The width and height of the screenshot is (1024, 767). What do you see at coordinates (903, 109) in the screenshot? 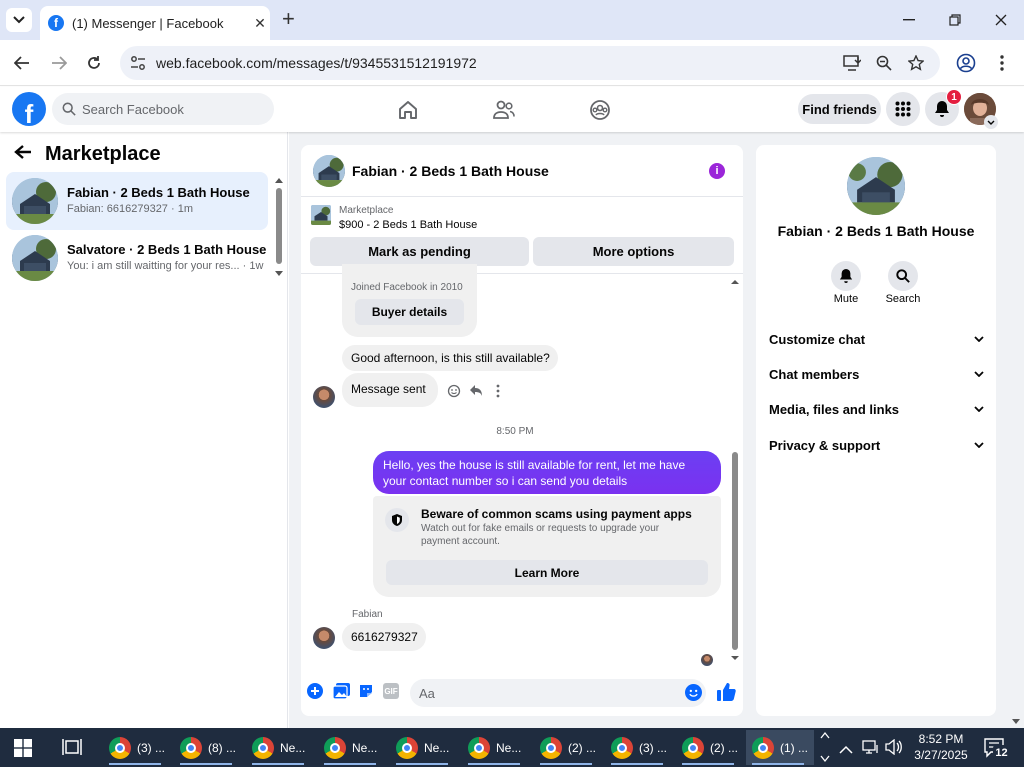
I see `menu-grid-button` at bounding box center [903, 109].